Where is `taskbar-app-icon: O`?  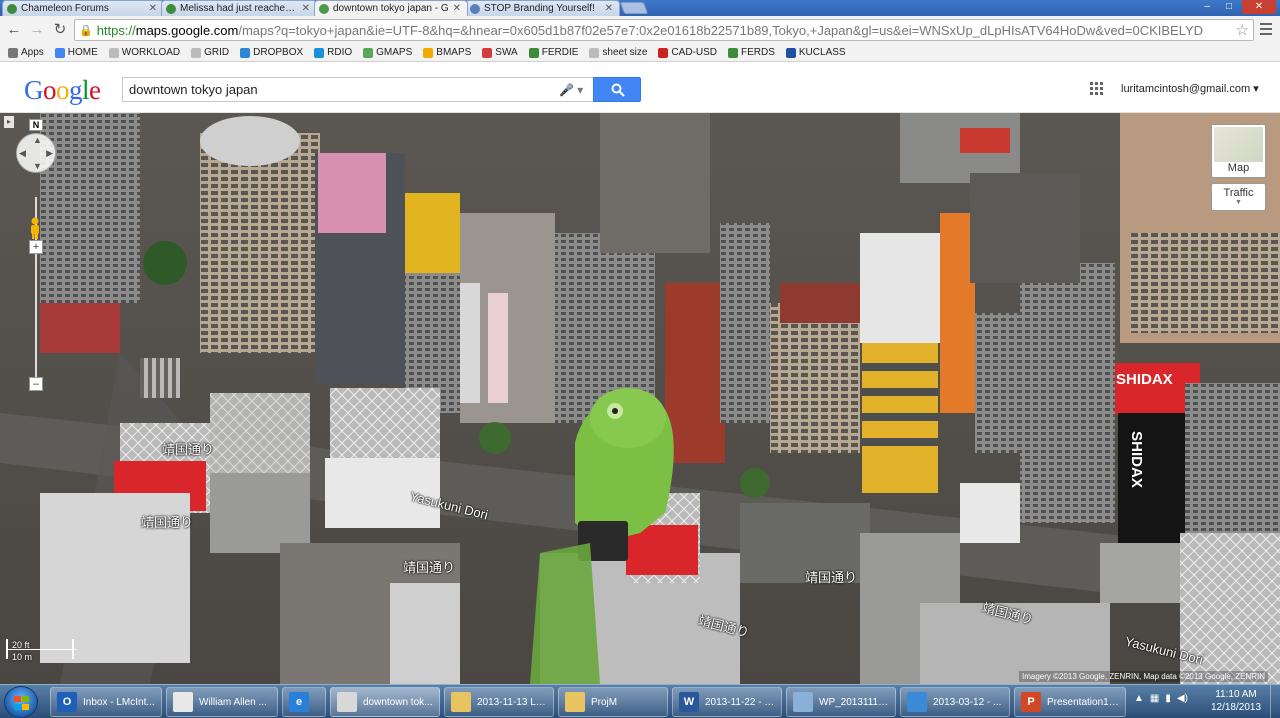
taskbar-app-icon: O is located at coordinates (67, 702).